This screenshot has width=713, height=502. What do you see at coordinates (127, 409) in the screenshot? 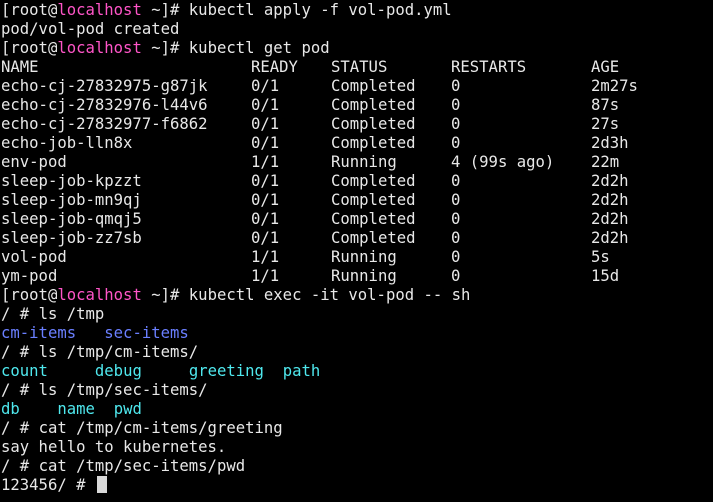
I see `link-entry: pwd` at bounding box center [127, 409].